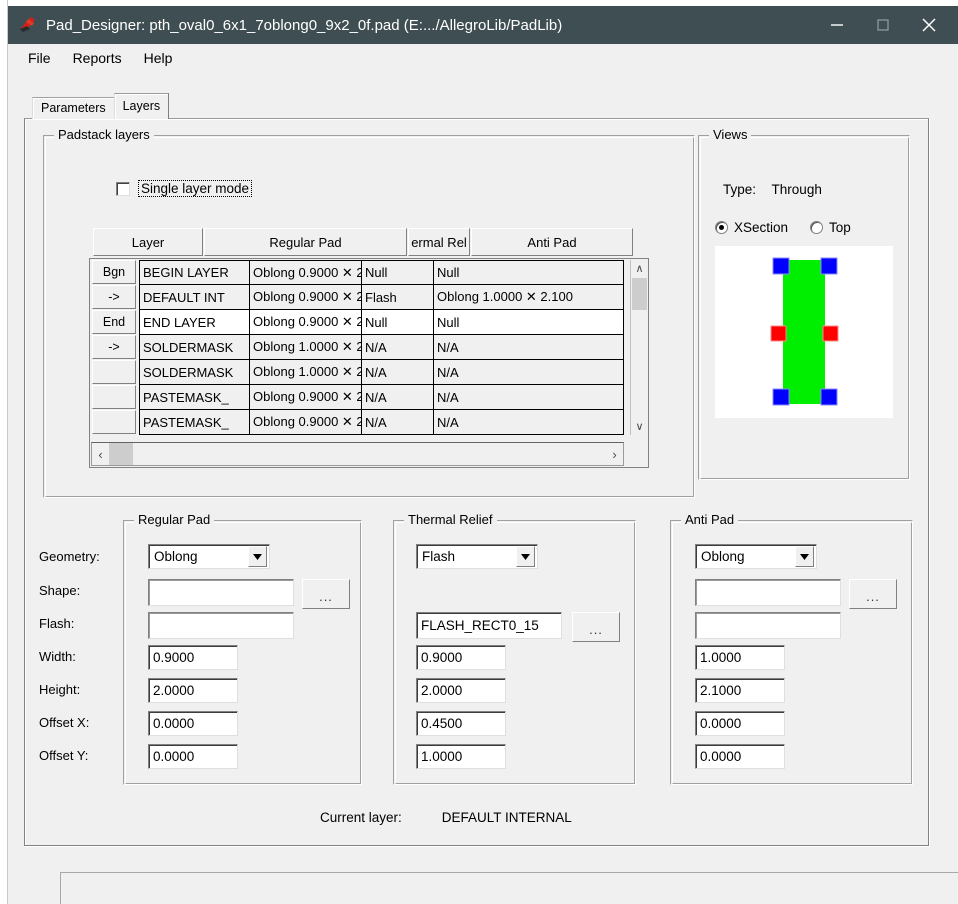 This screenshot has width=958, height=904. I want to click on anti-pad-width-input: 1.0000, so click(740, 657).